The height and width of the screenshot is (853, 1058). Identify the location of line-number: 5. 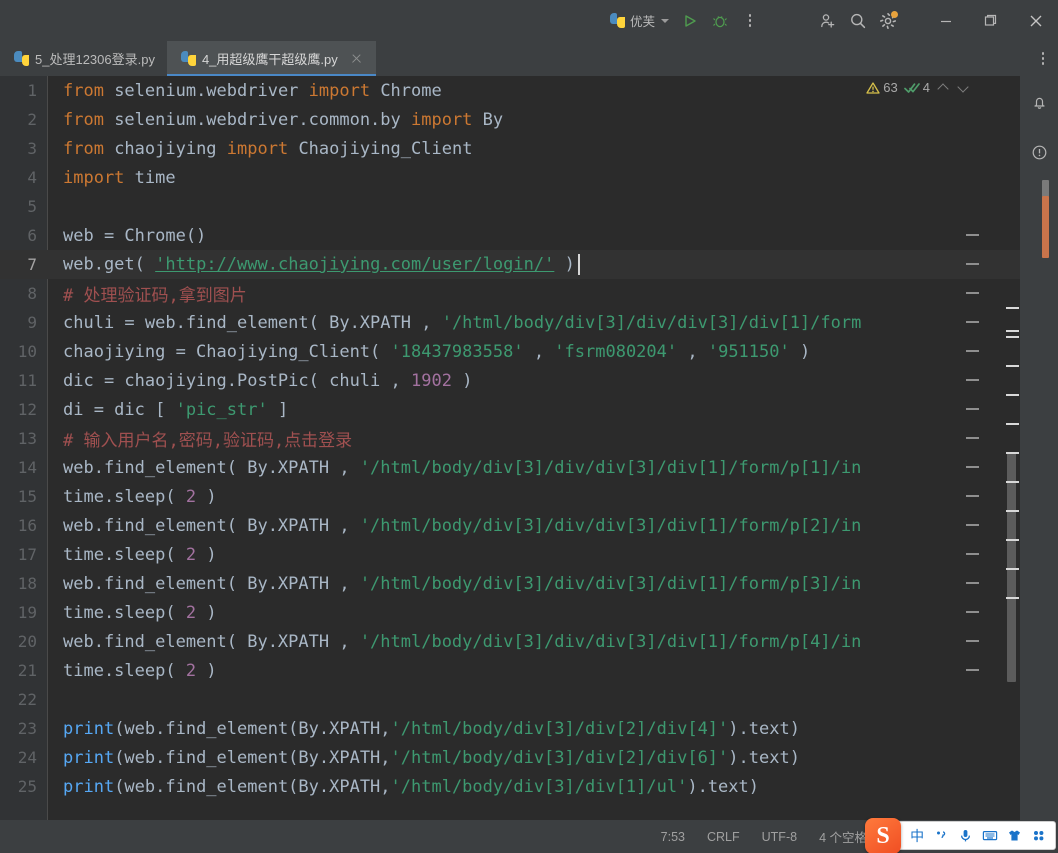
(32, 206).